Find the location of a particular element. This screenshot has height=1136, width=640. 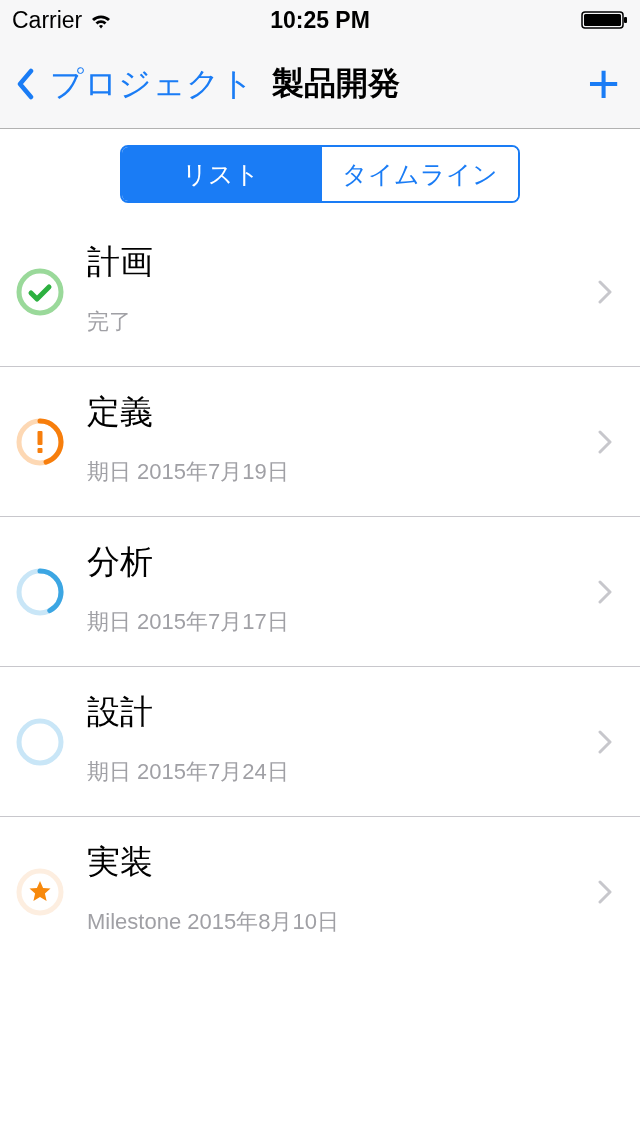

task-title: 計画 is located at coordinates (120, 262).